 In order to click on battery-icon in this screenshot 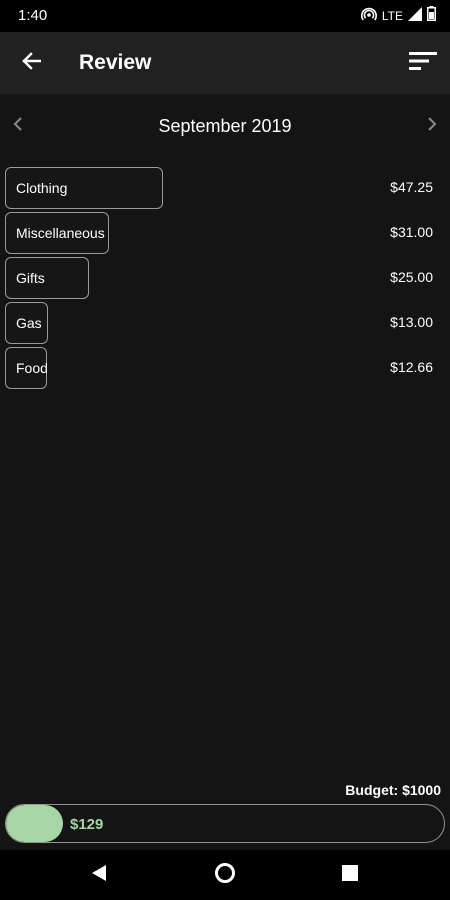, I will do `click(431, 16)`.